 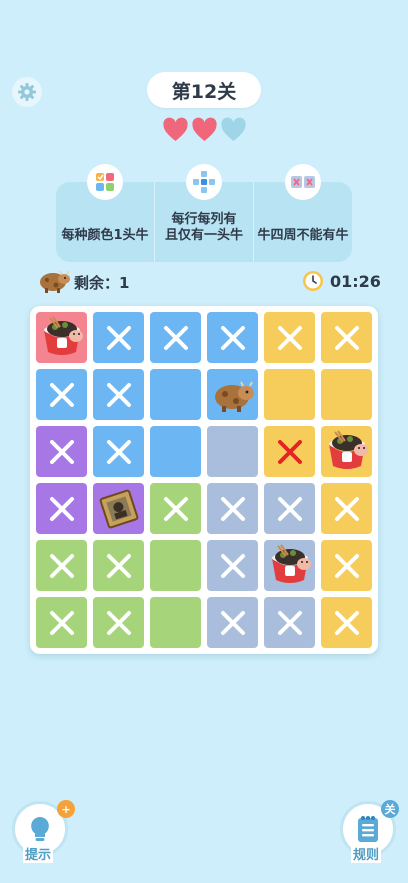 What do you see at coordinates (368, 829) in the screenshot?
I see `rules-document-icon` at bounding box center [368, 829].